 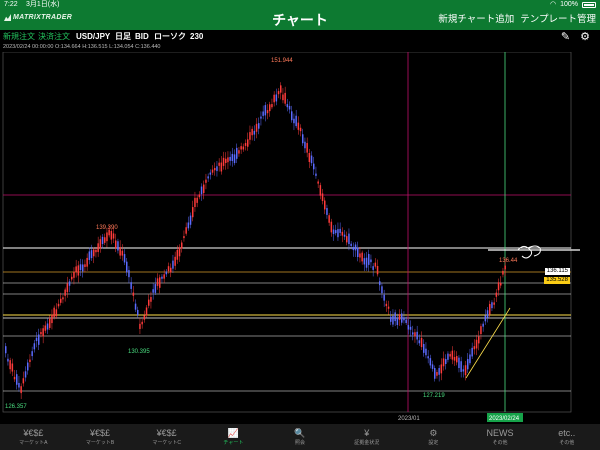 I want to click on label-high: 151.944, so click(x=282, y=61).